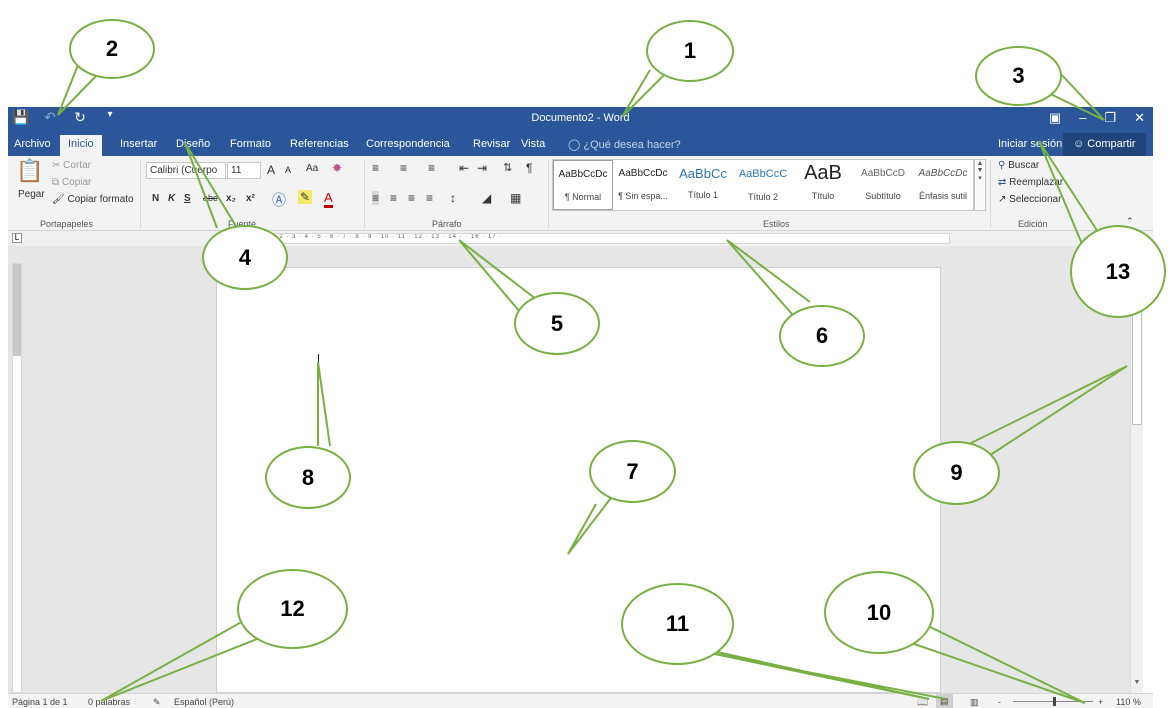  Describe the element at coordinates (956, 473) in the screenshot. I see `callout-9: 9` at that location.